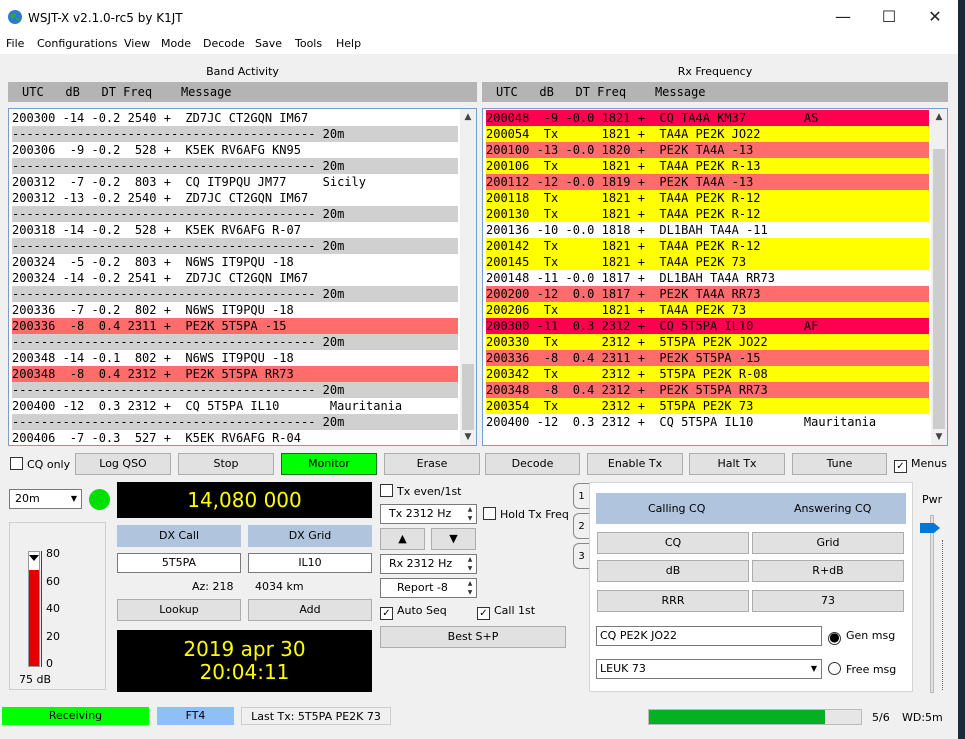  What do you see at coordinates (828, 601) in the screenshot?
I see `seventy-three-button: 73` at bounding box center [828, 601].